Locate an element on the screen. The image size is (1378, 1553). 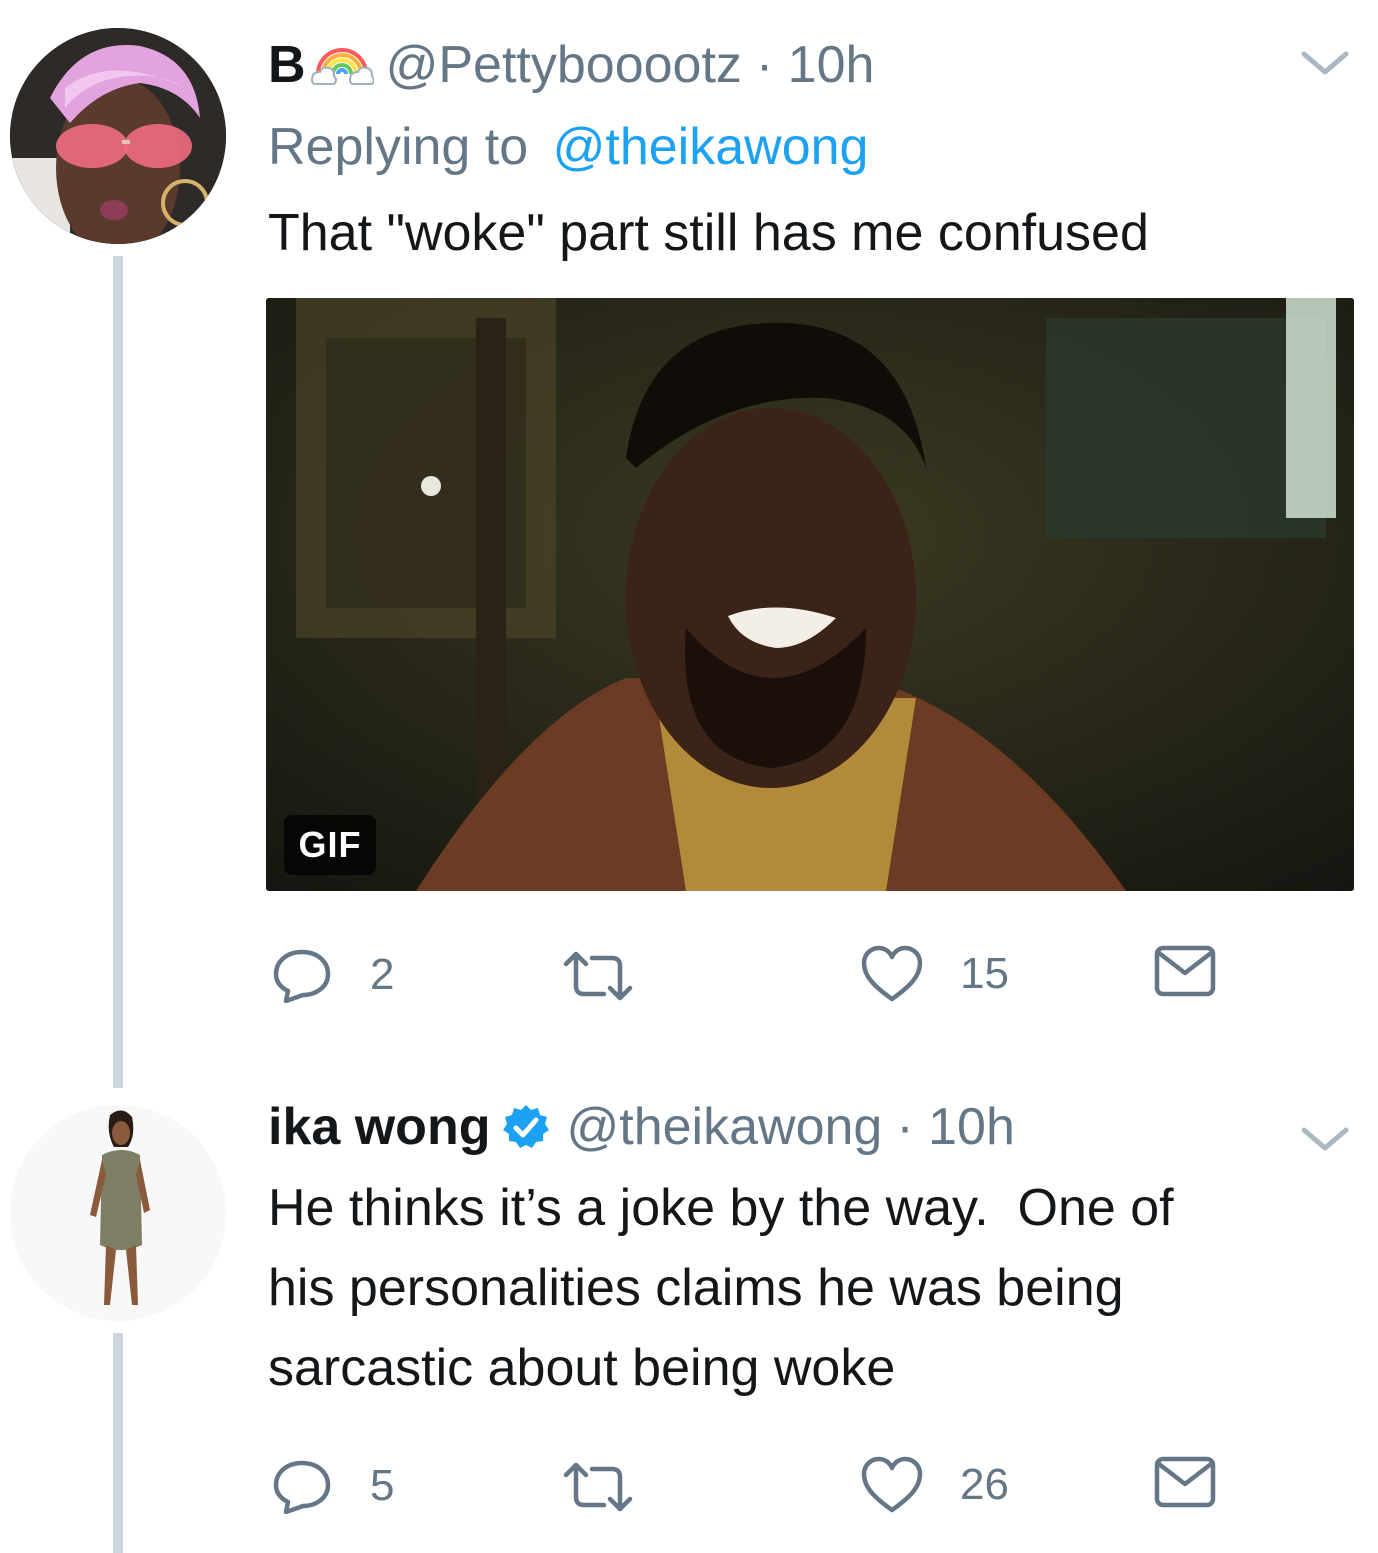
reply-button: 5 is located at coordinates (332, 1486).